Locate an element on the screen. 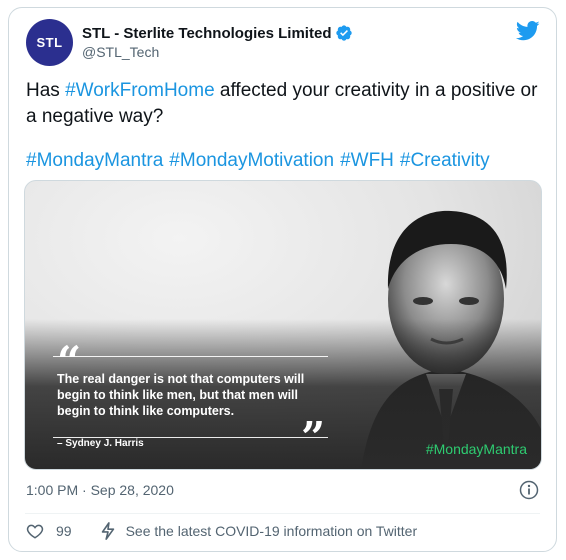 Image resolution: width=566 pixels, height=560 pixels. author-name-row: STL - Sterlite Technologies Limited is located at coordinates (217, 33).